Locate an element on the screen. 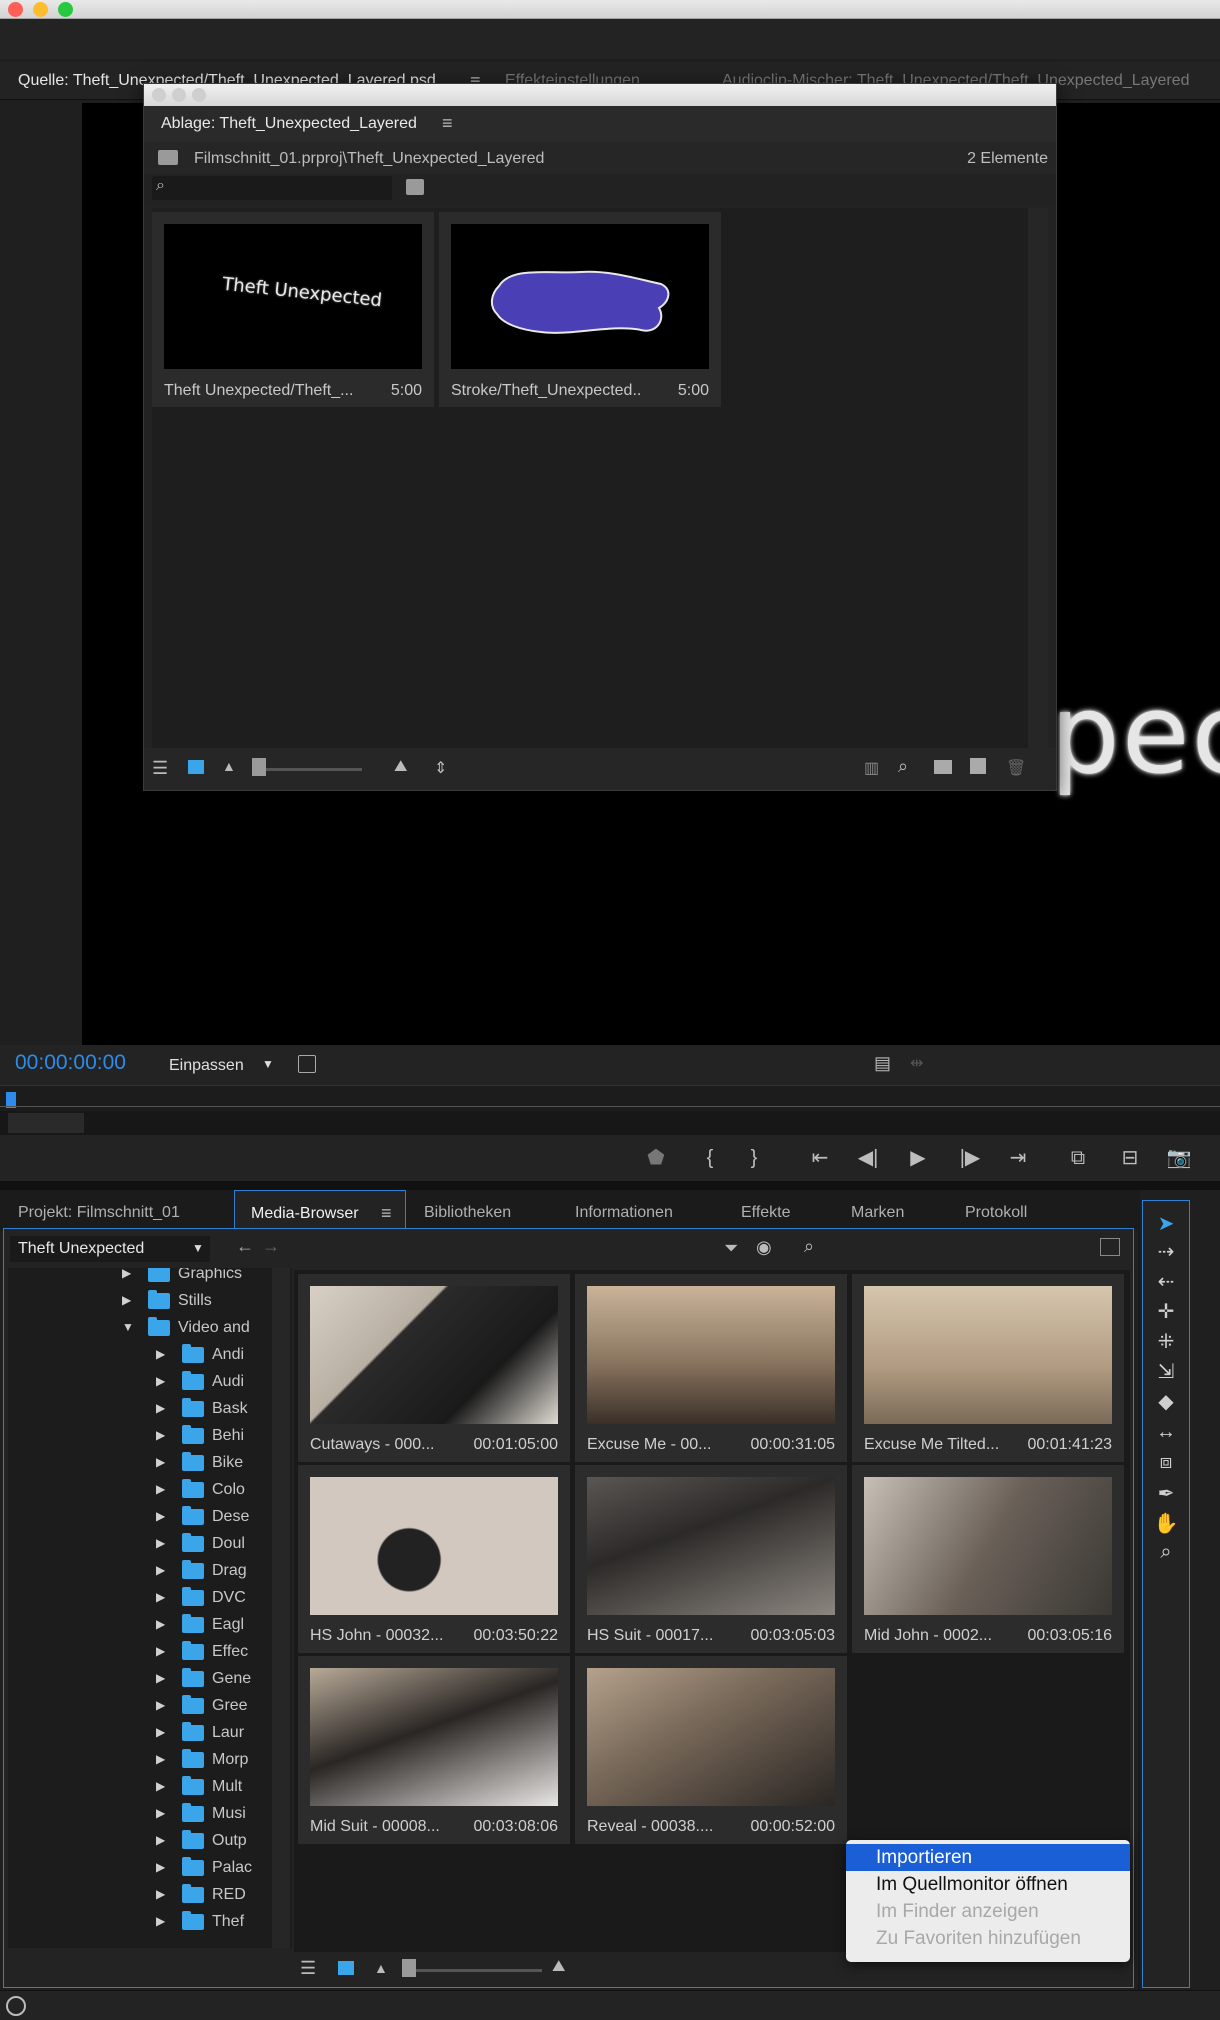 This screenshot has height=2020, width=1220. step-forward-icon: |▶ is located at coordinates (970, 1158).